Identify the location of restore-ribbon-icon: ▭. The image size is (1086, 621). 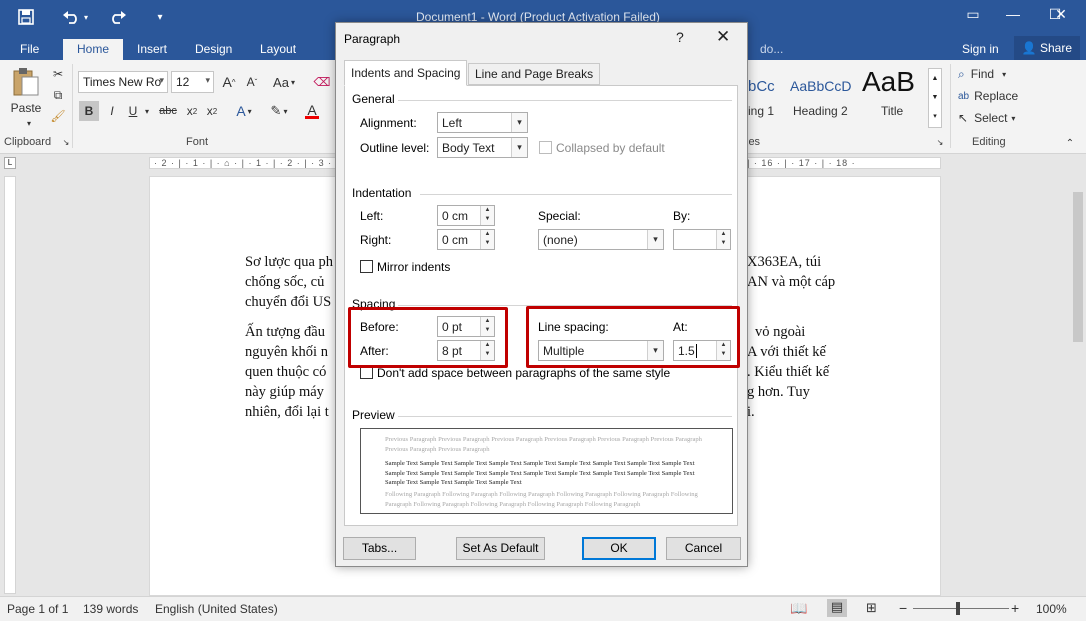
(973, 17).